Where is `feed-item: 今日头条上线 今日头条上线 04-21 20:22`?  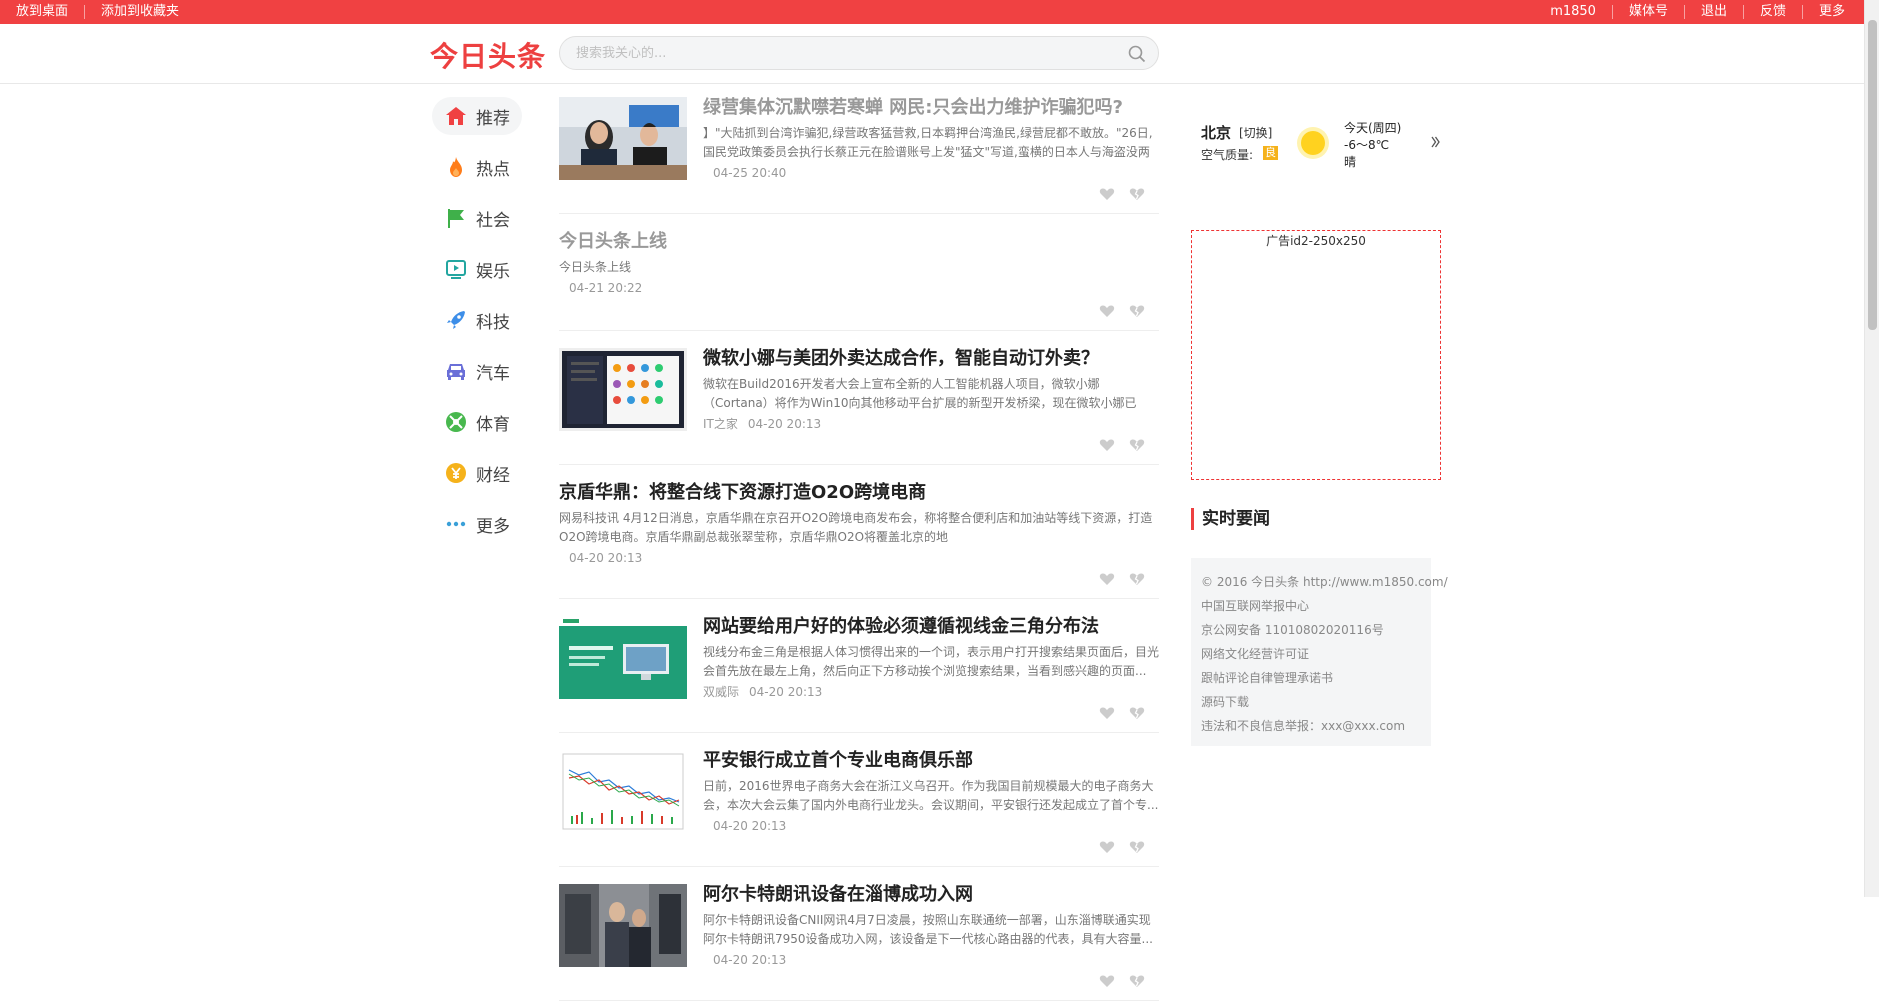
feed-item: 今日头条上线 今日头条上线 04-21 20:22 is located at coordinates (859, 281).